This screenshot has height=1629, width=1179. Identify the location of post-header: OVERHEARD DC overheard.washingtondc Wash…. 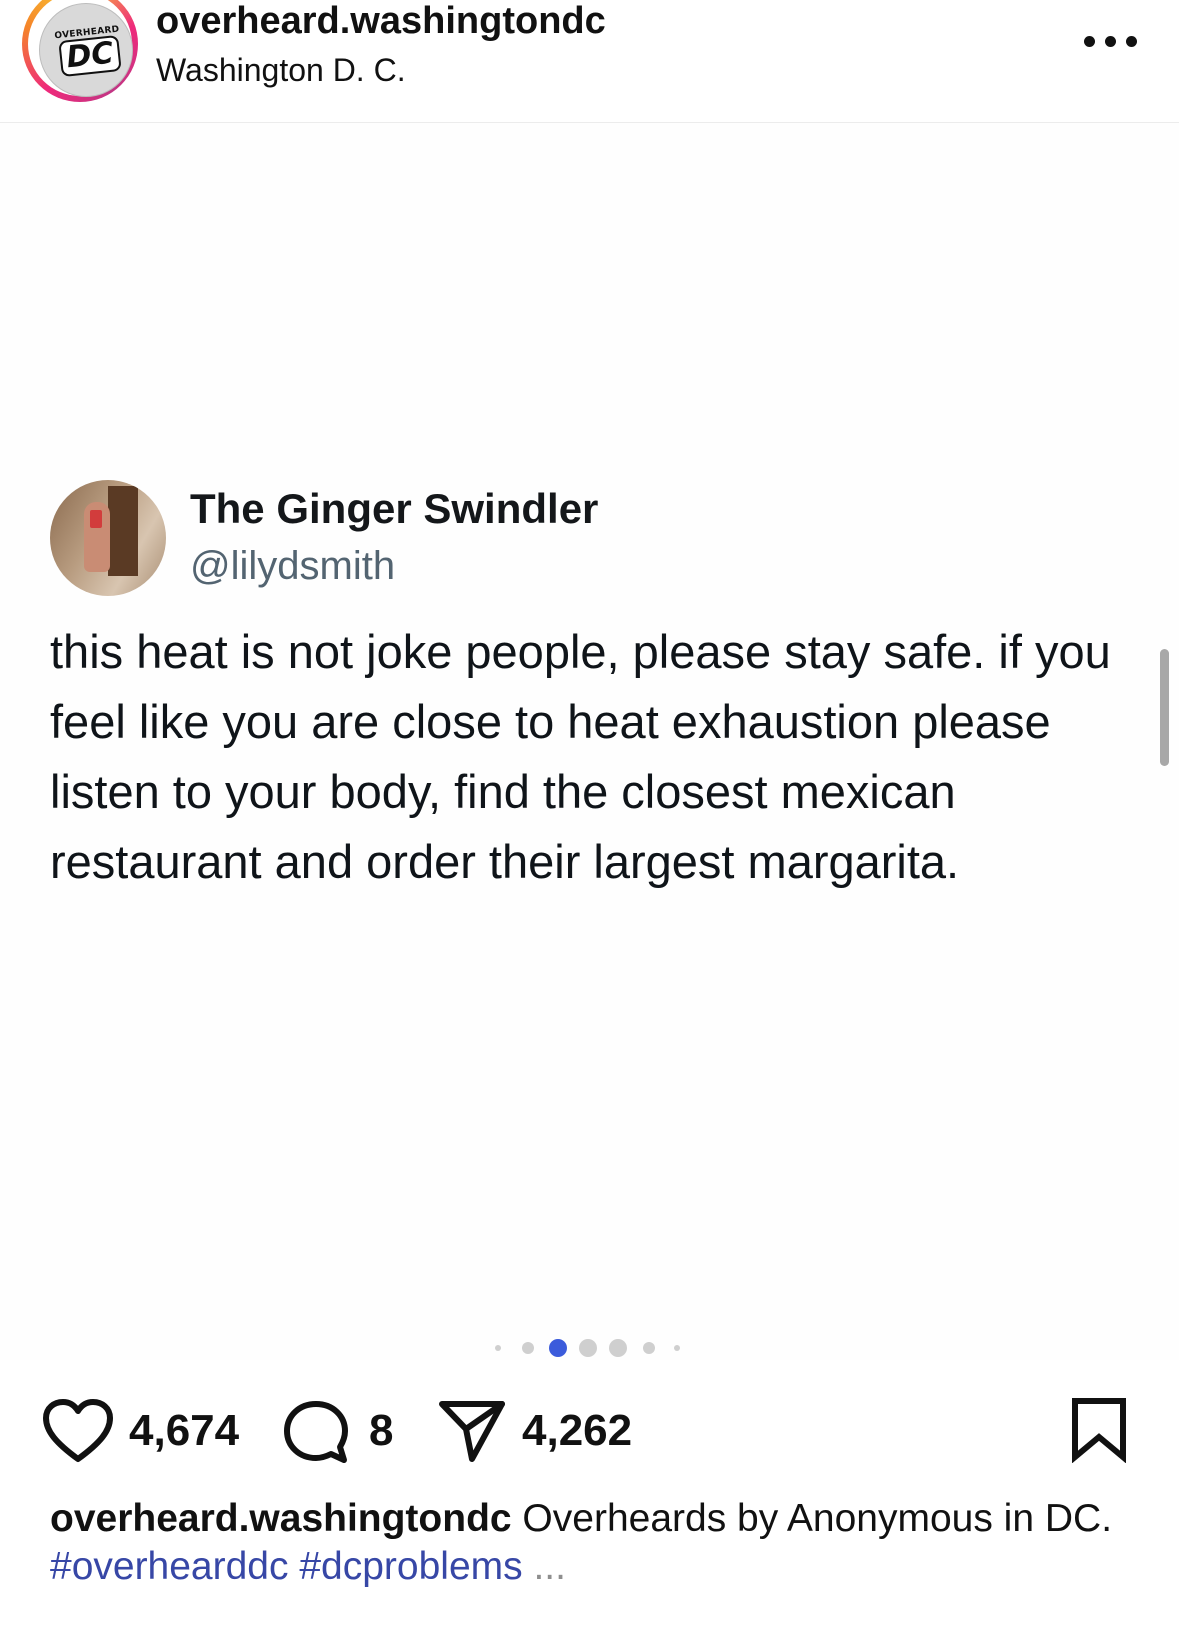
(589, 61).